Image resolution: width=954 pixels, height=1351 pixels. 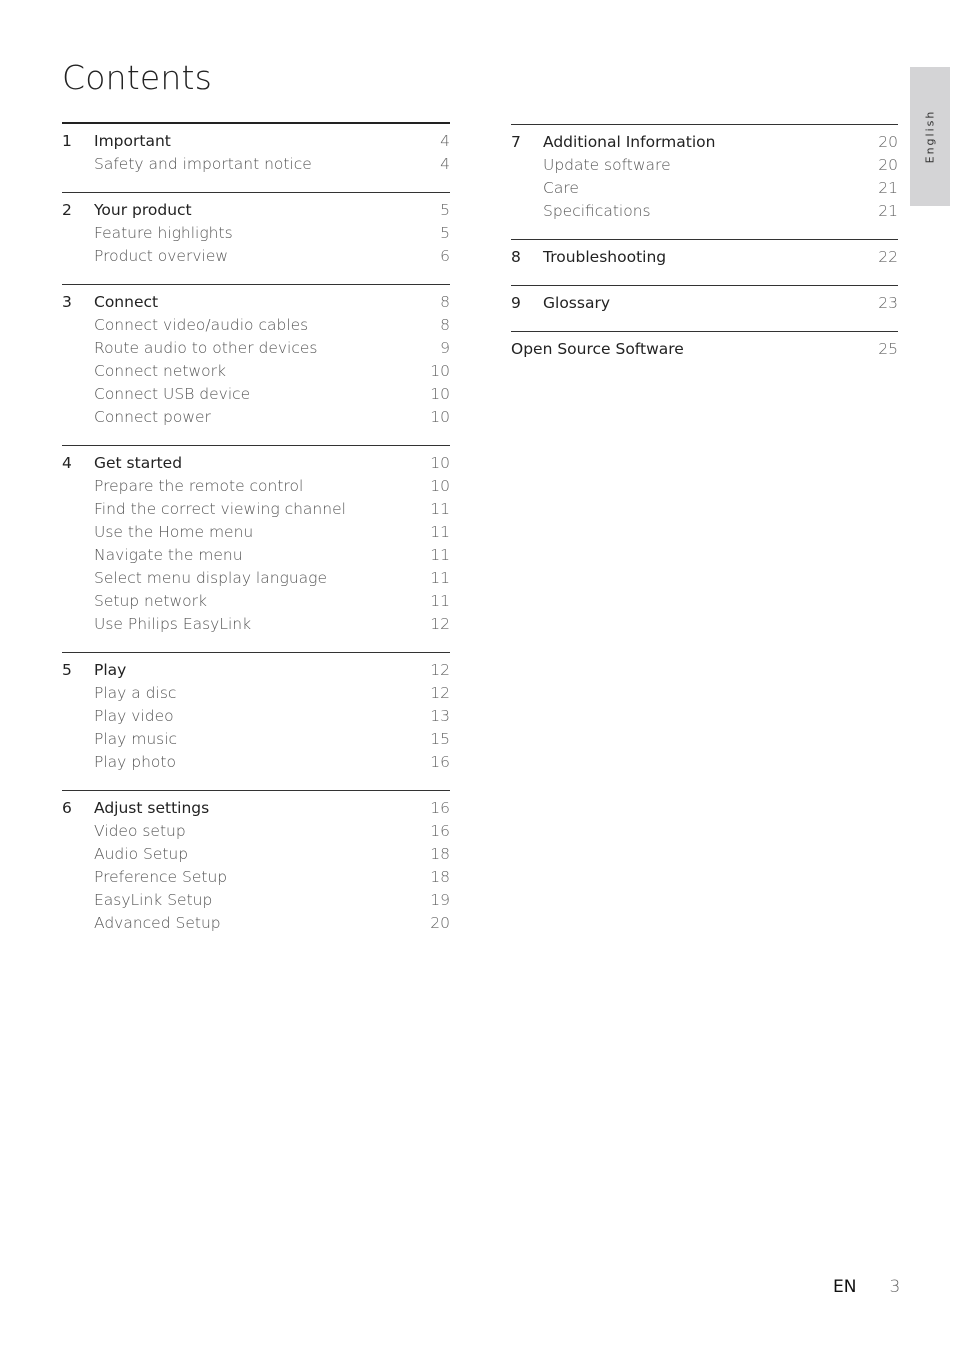 I want to click on toc-subsection-entry: Connect video/audio cables 8, so click(x=256, y=325).